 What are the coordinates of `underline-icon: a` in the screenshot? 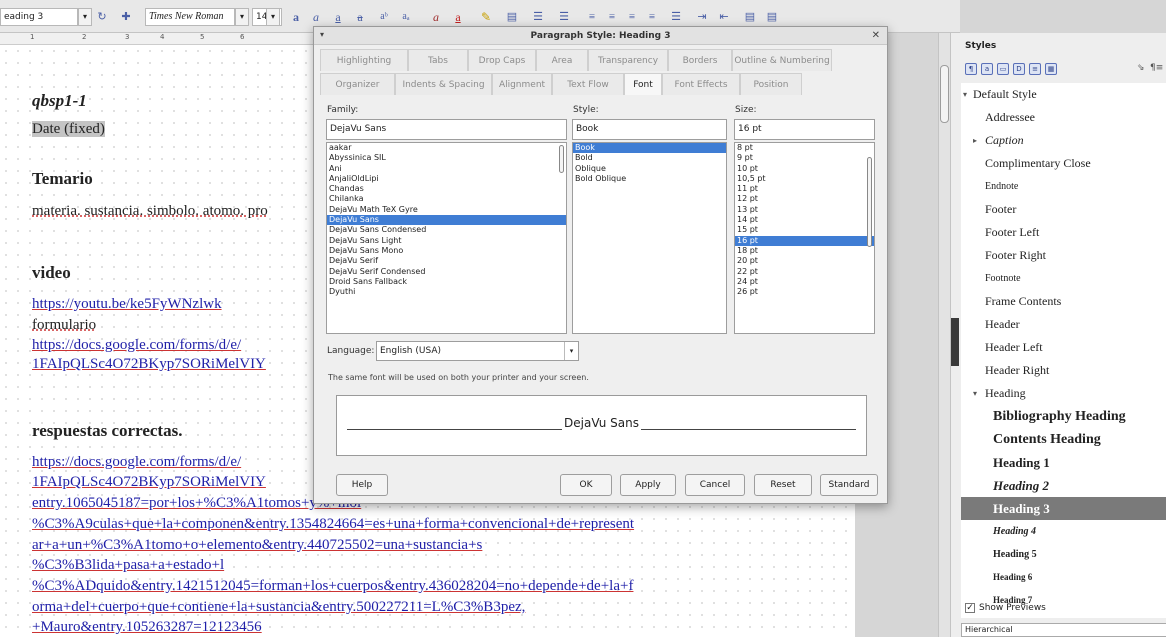 It's located at (338, 17).